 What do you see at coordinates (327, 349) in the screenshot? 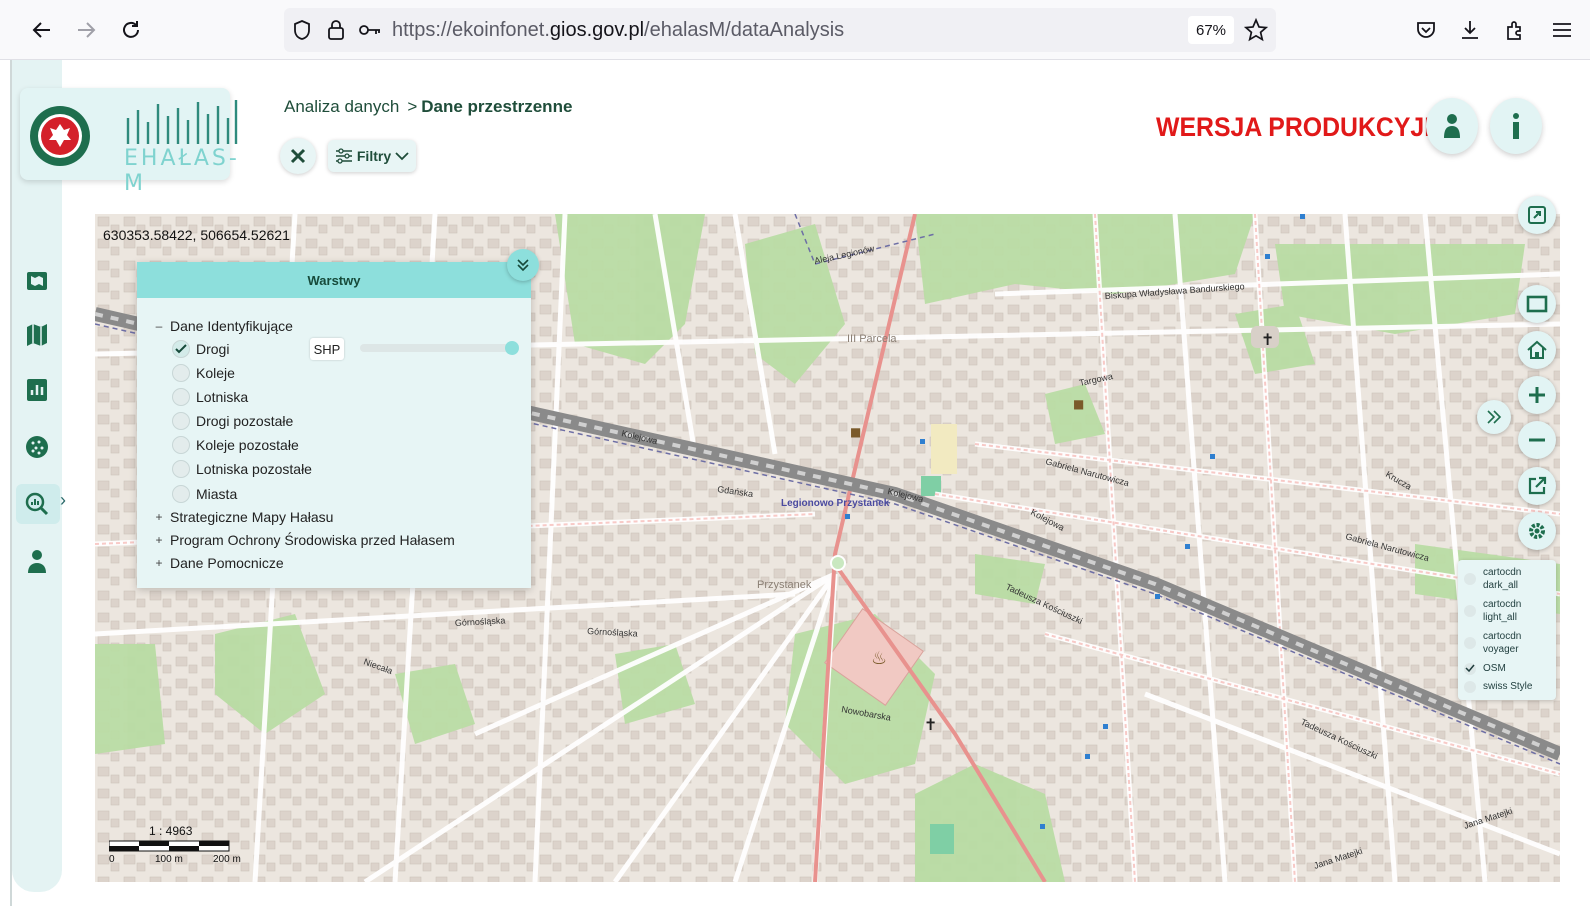
I see `shp-download-button: SHP` at bounding box center [327, 349].